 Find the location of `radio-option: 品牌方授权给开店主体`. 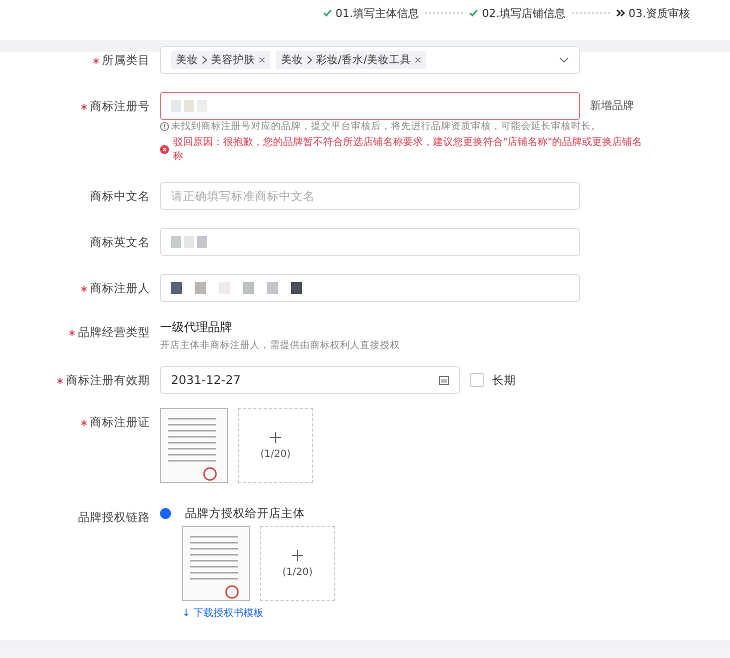

radio-option: 品牌方授权给开店主体 is located at coordinates (370, 513).